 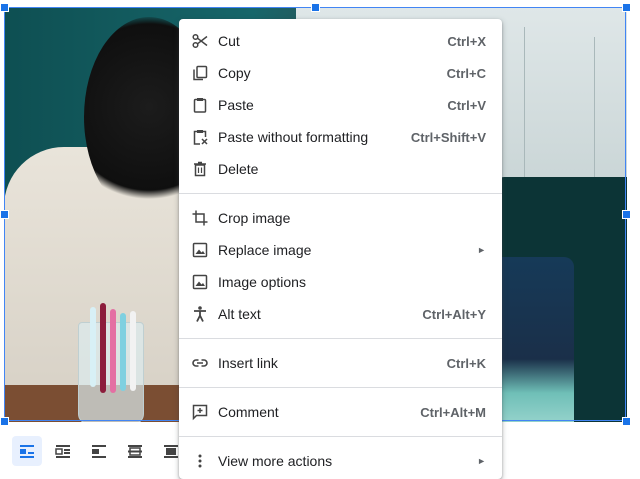 What do you see at coordinates (229, 41) in the screenshot?
I see `menu-item-label: Cut` at bounding box center [229, 41].